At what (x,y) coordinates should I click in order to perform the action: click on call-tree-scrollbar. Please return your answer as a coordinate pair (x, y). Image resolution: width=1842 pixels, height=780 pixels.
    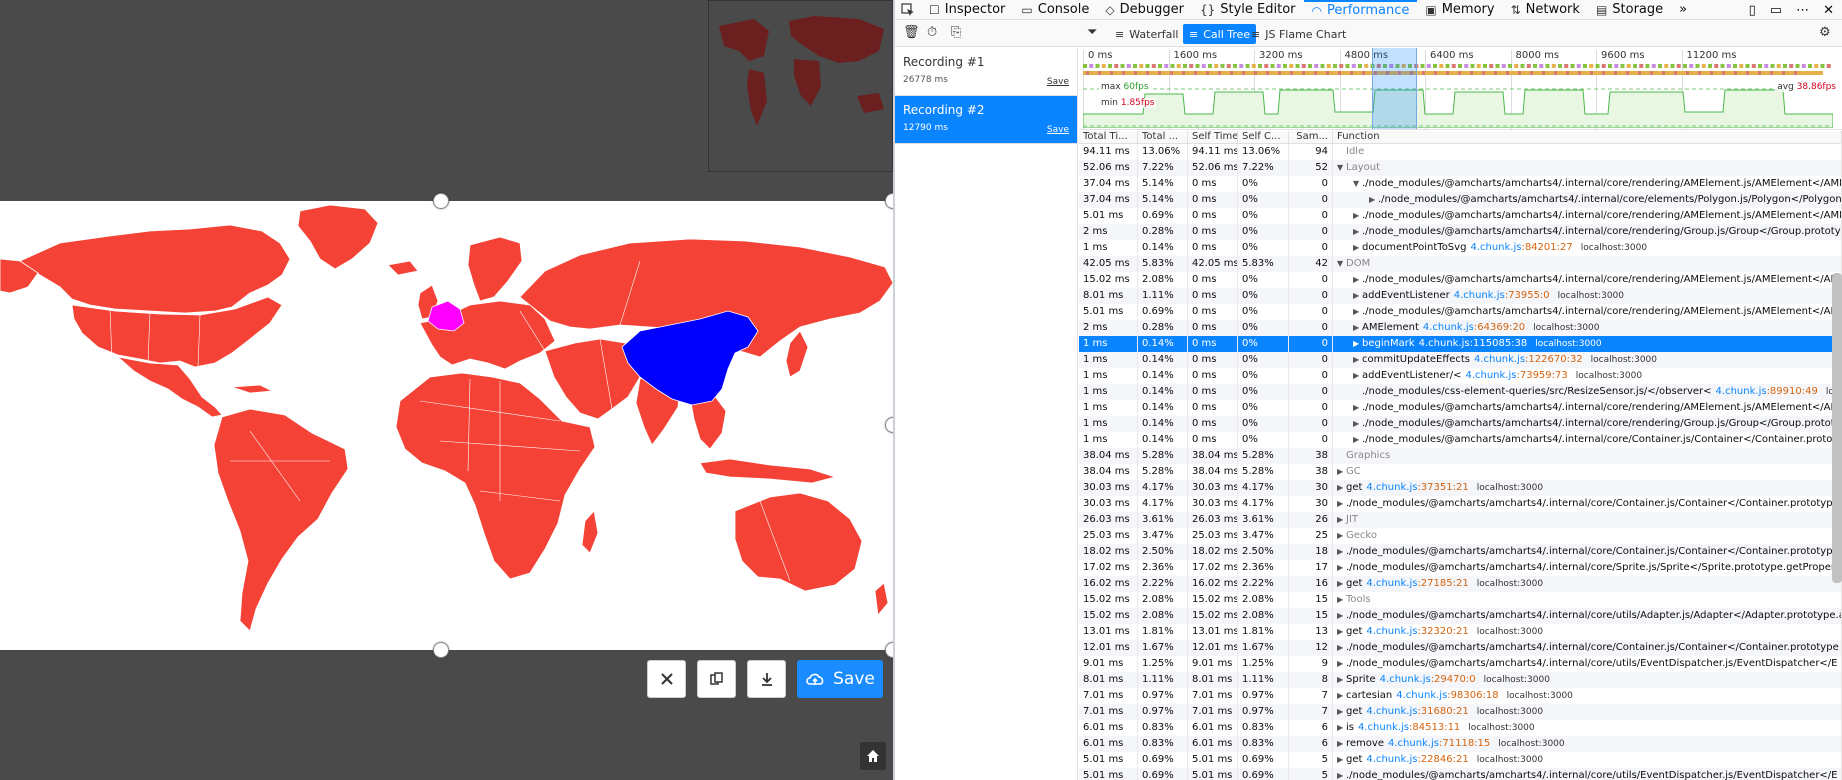
    Looking at the image, I should click on (1837, 428).